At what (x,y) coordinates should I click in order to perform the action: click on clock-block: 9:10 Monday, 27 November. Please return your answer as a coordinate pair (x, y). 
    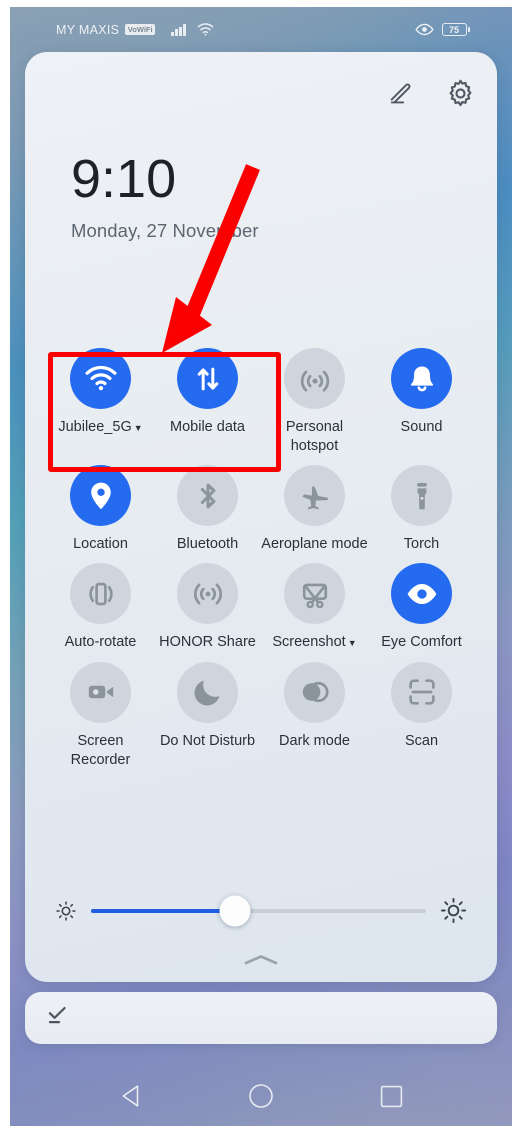
    Looking at the image, I should click on (165, 197).